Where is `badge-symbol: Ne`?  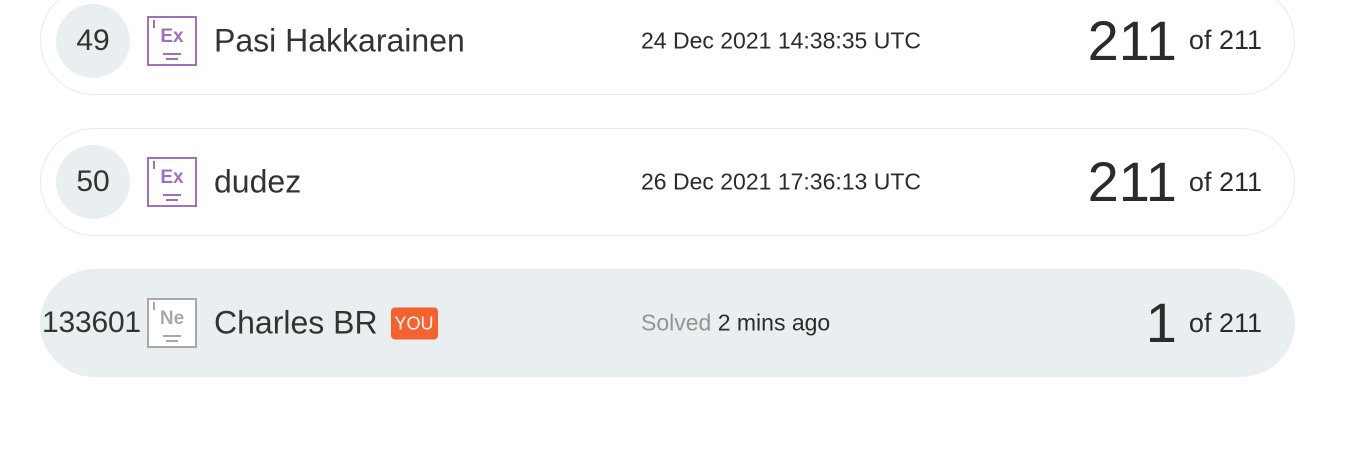
badge-symbol: Ne is located at coordinates (172, 318).